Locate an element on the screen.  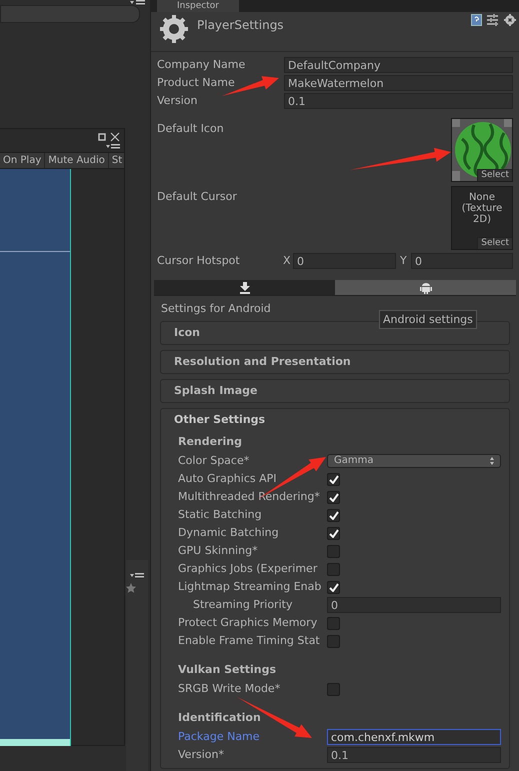
group-header: Vulkan Settings is located at coordinates (227, 670).